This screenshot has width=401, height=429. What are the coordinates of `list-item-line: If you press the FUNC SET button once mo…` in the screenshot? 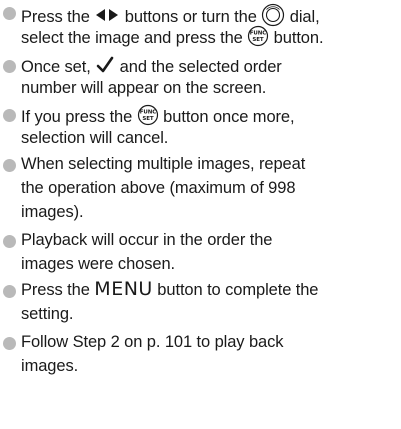 It's located at (158, 117).